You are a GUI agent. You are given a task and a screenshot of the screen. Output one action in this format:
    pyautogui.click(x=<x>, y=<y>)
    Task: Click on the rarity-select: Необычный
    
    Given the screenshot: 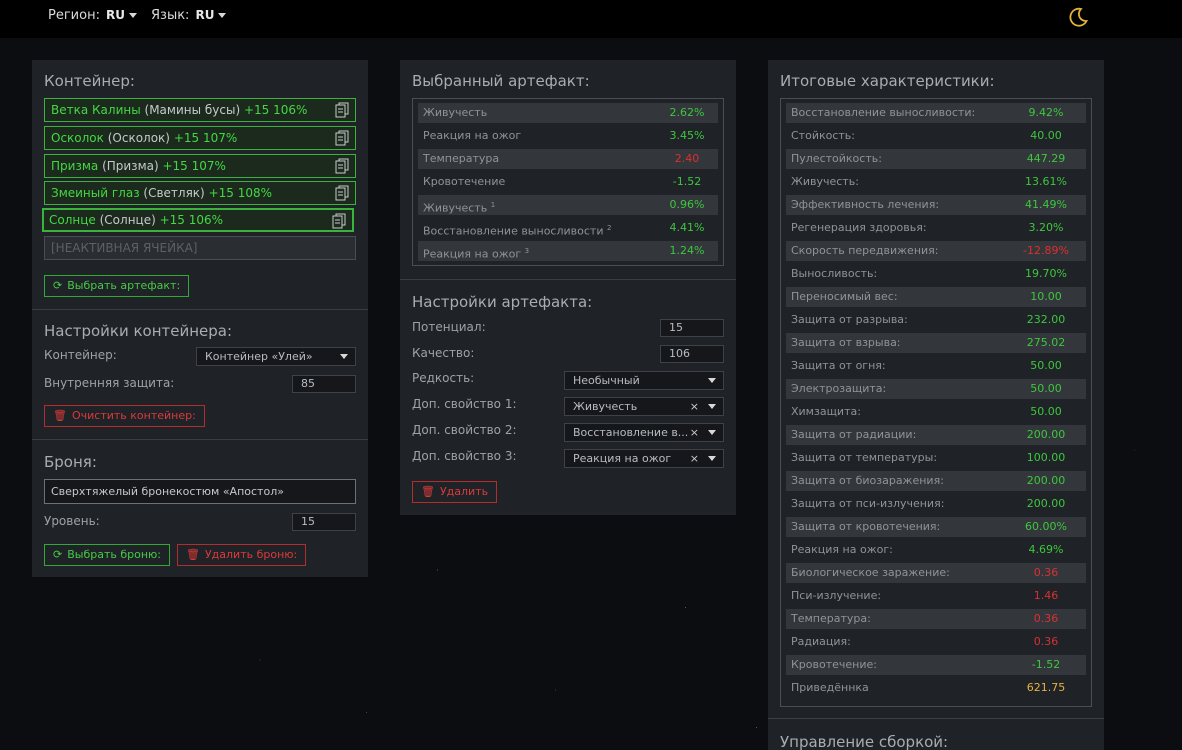 What is the action you would take?
    pyautogui.click(x=644, y=380)
    